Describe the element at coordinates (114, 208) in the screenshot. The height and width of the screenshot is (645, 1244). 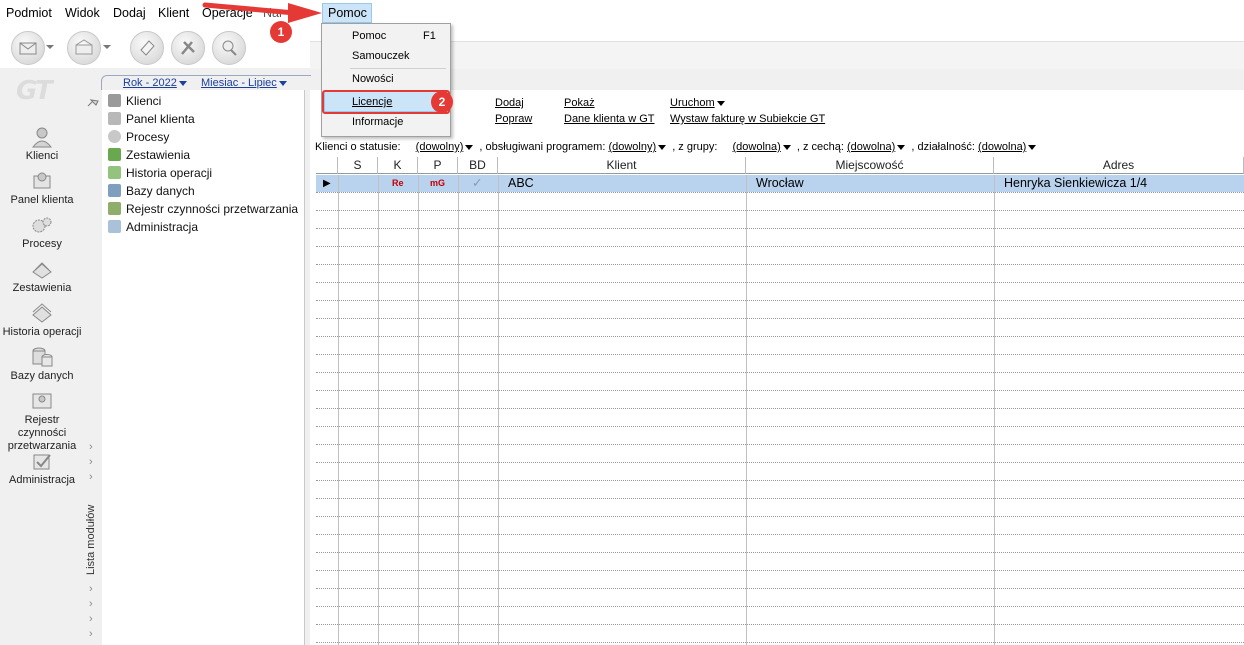
I see `shield-icon` at that location.